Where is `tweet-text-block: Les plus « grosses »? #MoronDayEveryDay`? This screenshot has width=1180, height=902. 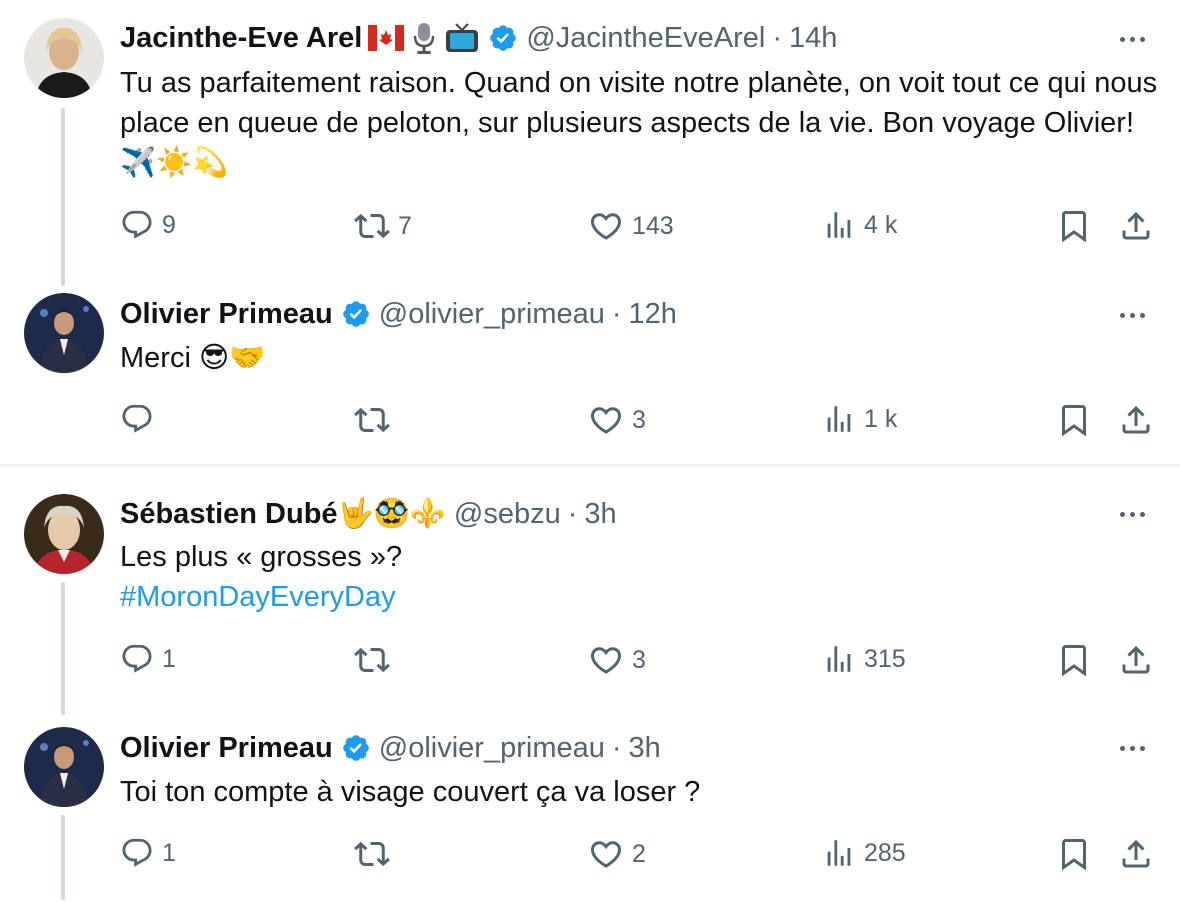
tweet-text-block: Les plus « grosses »? #MoronDayEveryDay is located at coordinates (640, 577).